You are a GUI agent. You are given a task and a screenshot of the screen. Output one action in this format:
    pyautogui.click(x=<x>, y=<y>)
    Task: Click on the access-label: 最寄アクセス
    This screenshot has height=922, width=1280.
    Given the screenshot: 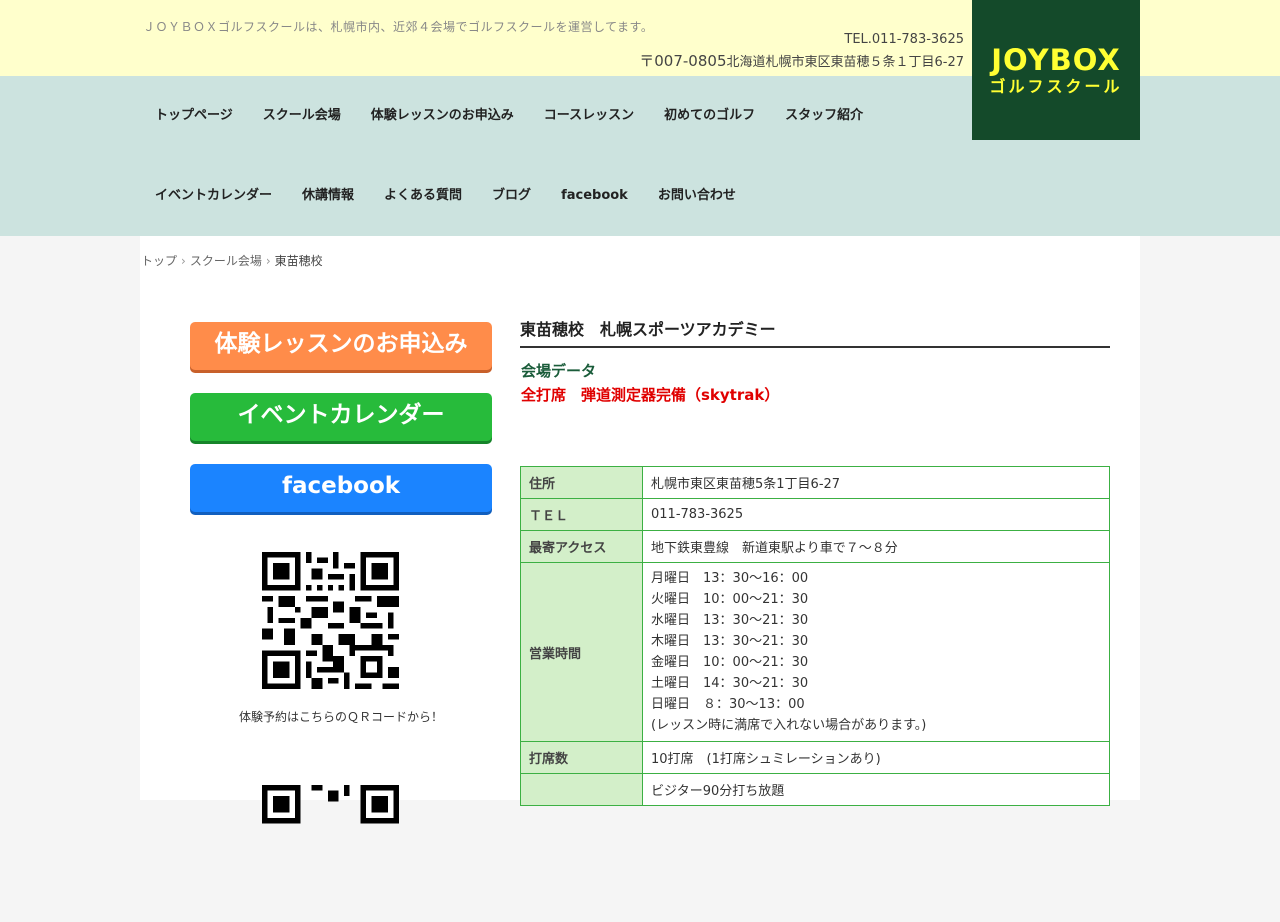 What is the action you would take?
    pyautogui.click(x=581, y=546)
    